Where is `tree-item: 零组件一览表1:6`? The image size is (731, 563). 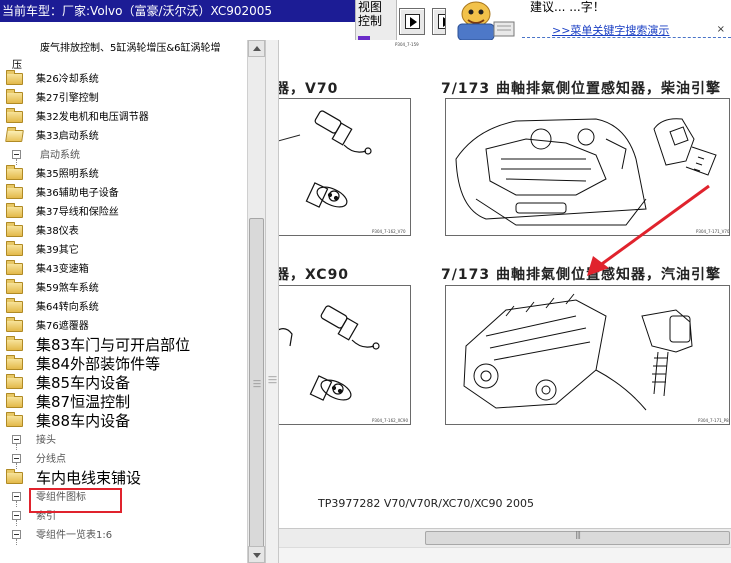 tree-item: 零组件一览表1:6 is located at coordinates (123, 535).